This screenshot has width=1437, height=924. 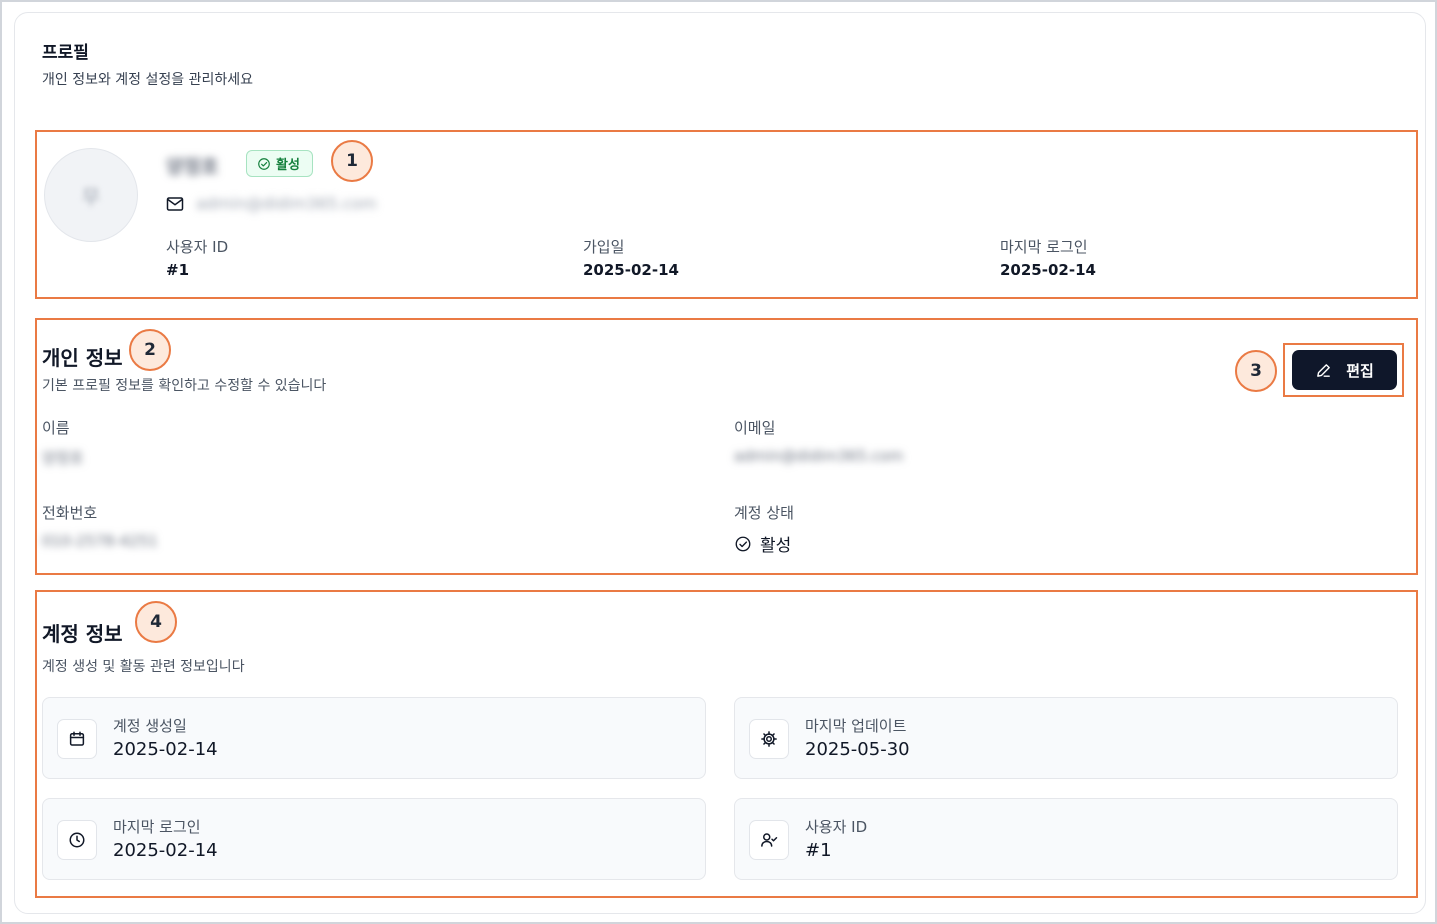 What do you see at coordinates (192, 167) in the screenshot?
I see `profile-name: 양정호` at bounding box center [192, 167].